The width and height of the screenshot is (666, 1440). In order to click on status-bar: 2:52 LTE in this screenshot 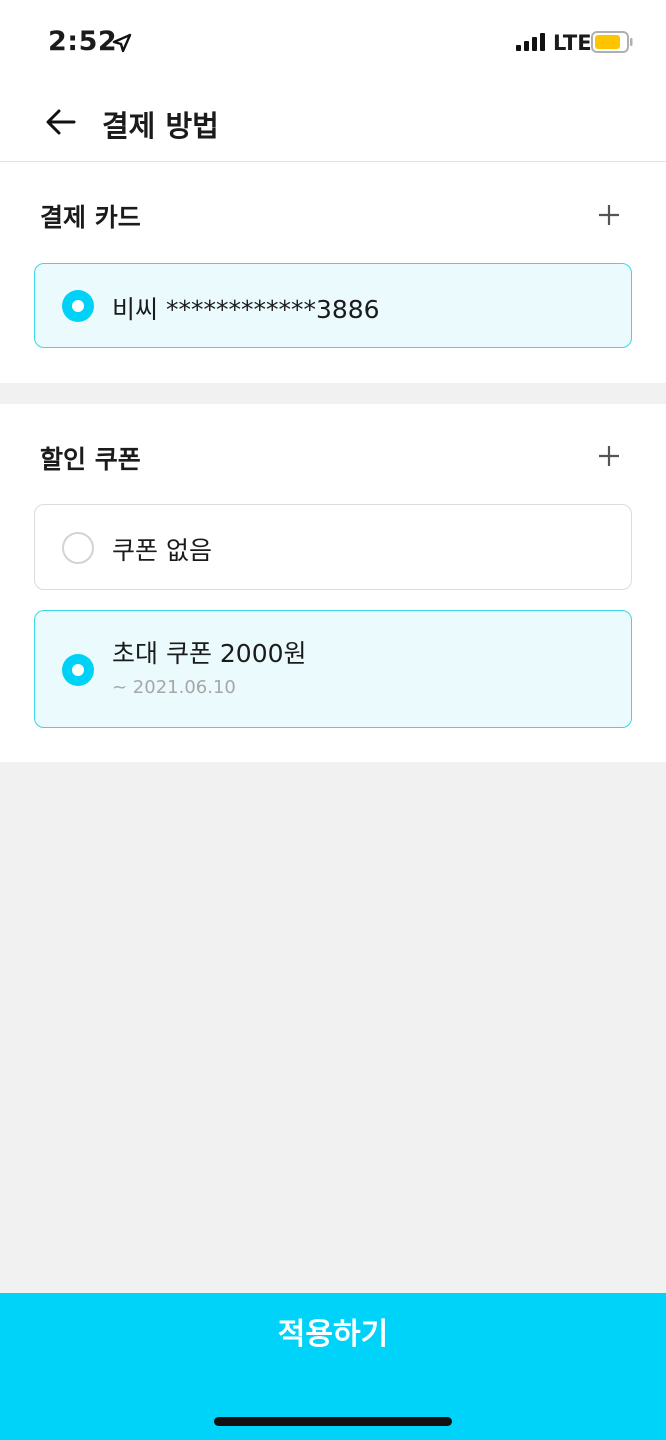, I will do `click(333, 43)`.